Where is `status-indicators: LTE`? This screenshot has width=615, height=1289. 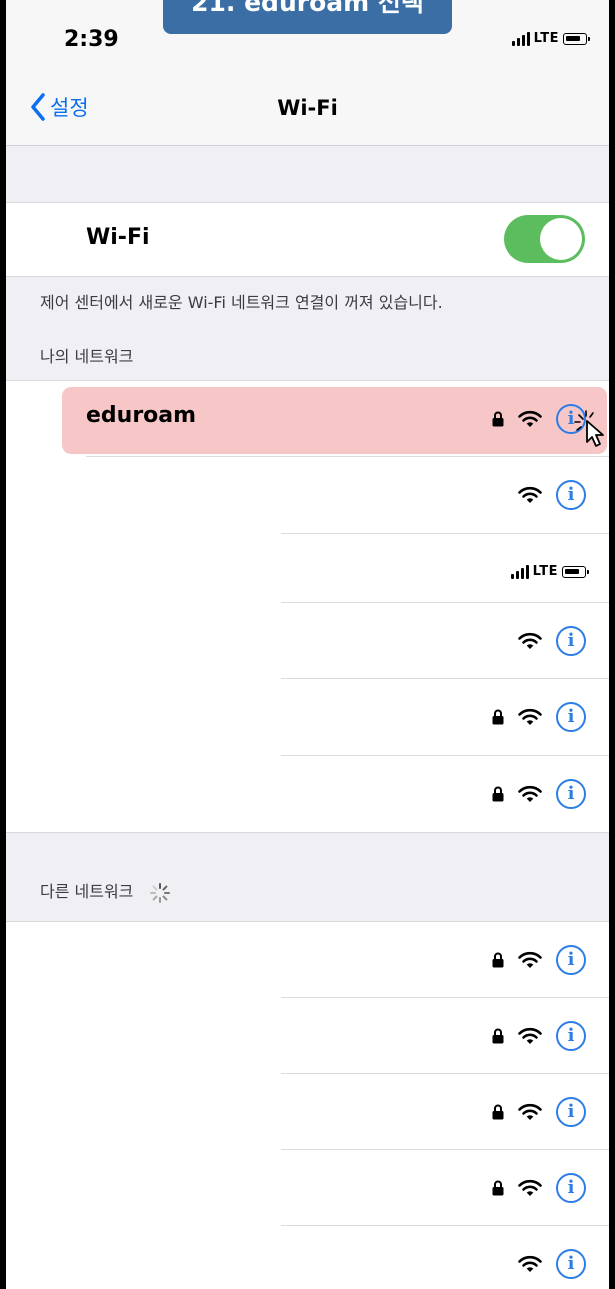
status-indicators: LTE is located at coordinates (550, 38).